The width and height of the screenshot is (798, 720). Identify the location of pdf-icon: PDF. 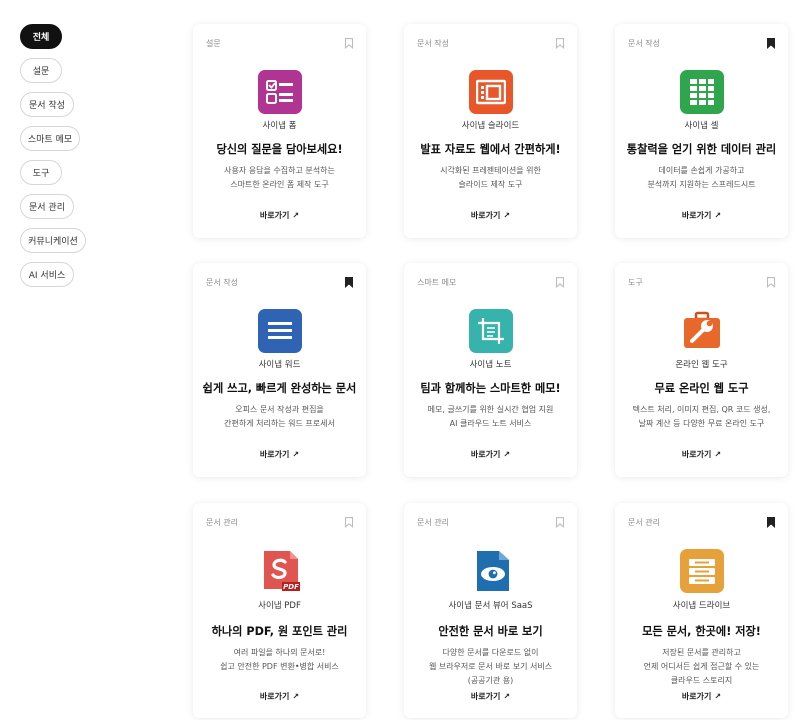
(280, 571).